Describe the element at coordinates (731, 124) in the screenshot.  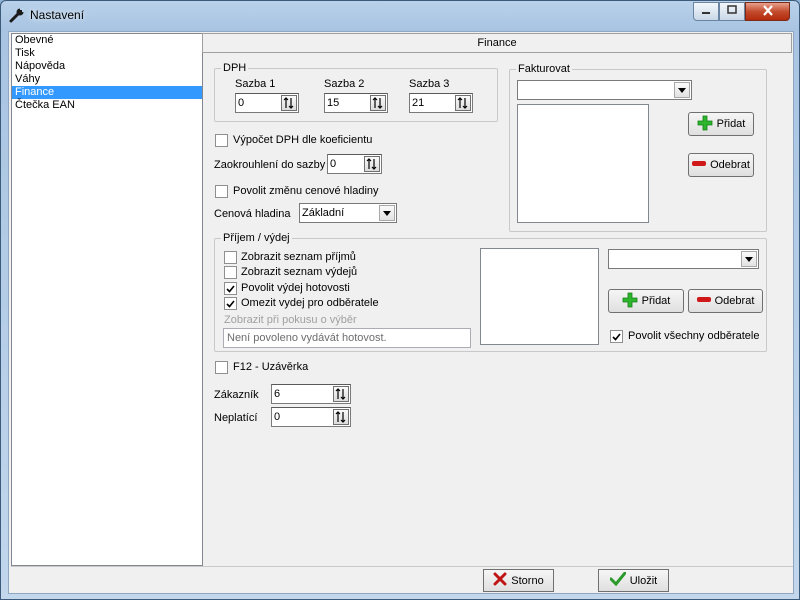
I see `fakturovat-add-label: Přidat` at that location.